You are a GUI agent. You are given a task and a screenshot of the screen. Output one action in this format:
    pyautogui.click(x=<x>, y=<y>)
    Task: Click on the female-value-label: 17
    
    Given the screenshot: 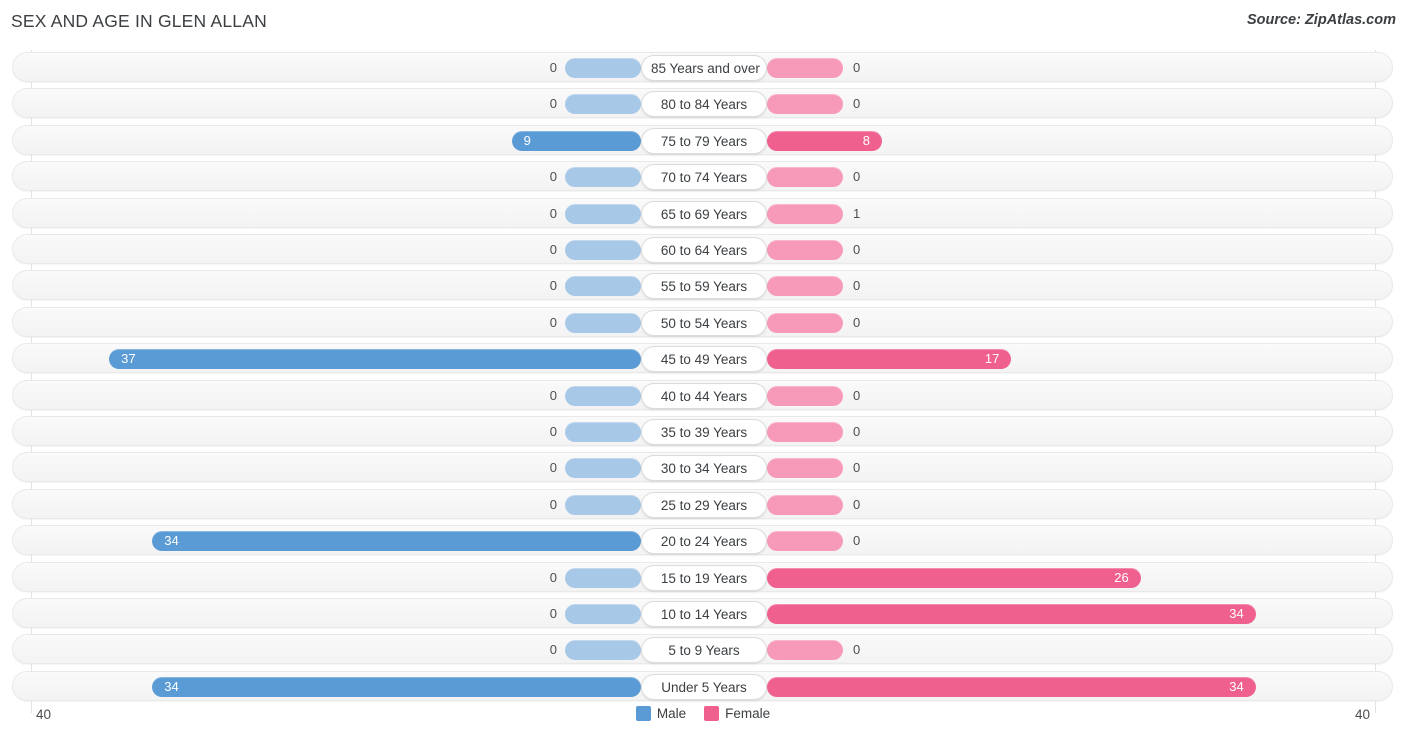 What is the action you would take?
    pyautogui.click(x=992, y=359)
    